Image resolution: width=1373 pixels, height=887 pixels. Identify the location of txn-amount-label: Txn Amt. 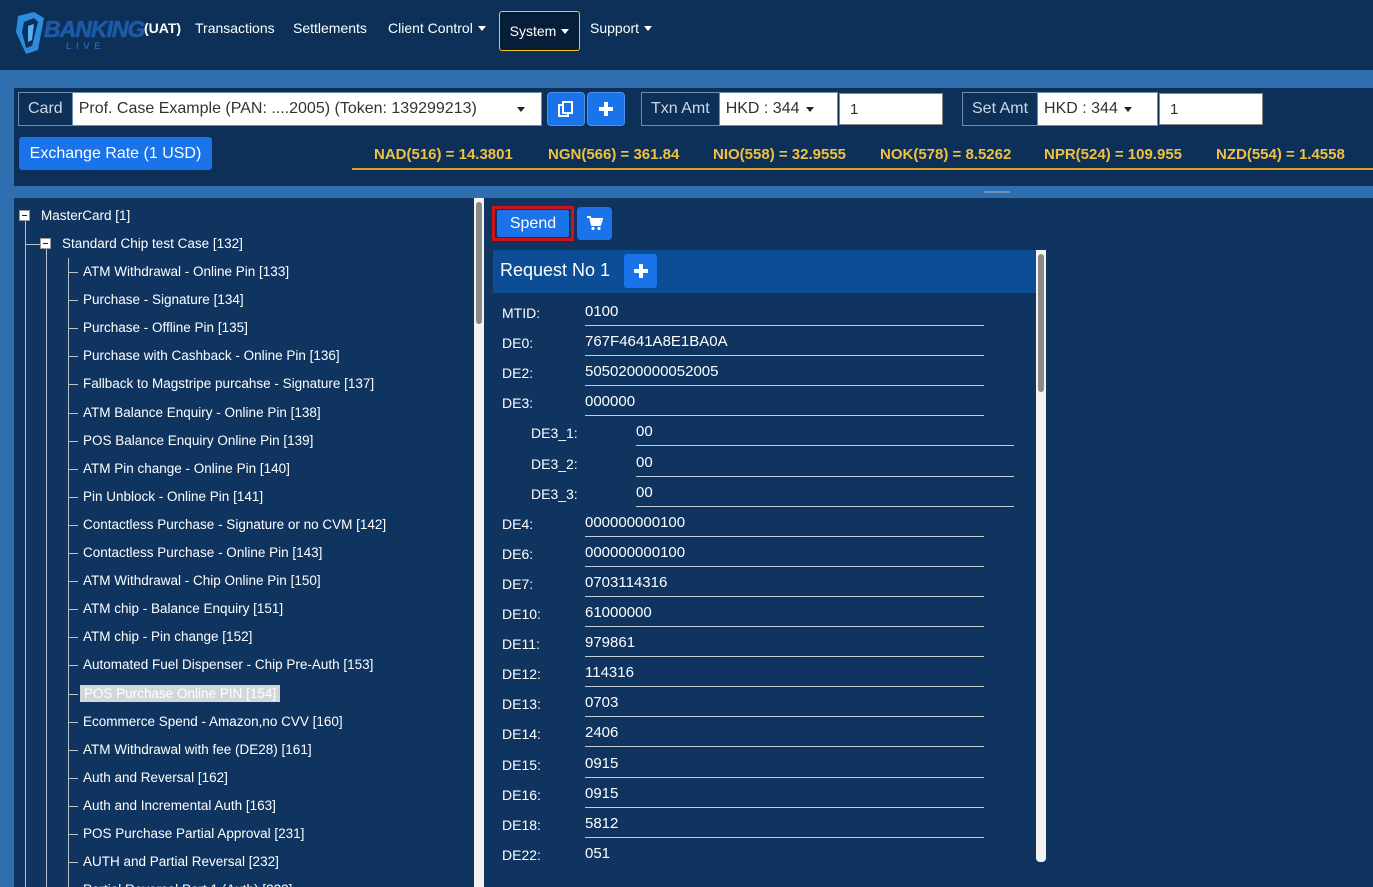
(681, 109).